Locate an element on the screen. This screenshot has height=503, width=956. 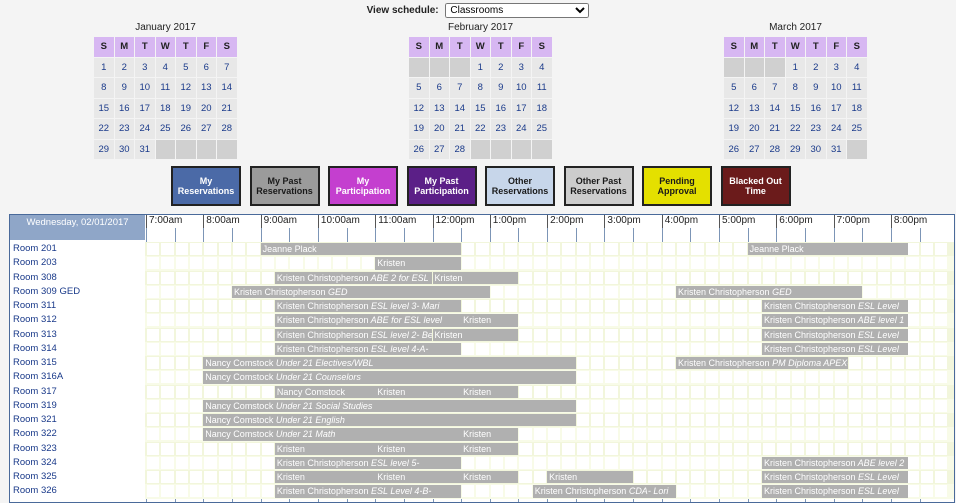
calendar-day: 7 is located at coordinates (775, 88).